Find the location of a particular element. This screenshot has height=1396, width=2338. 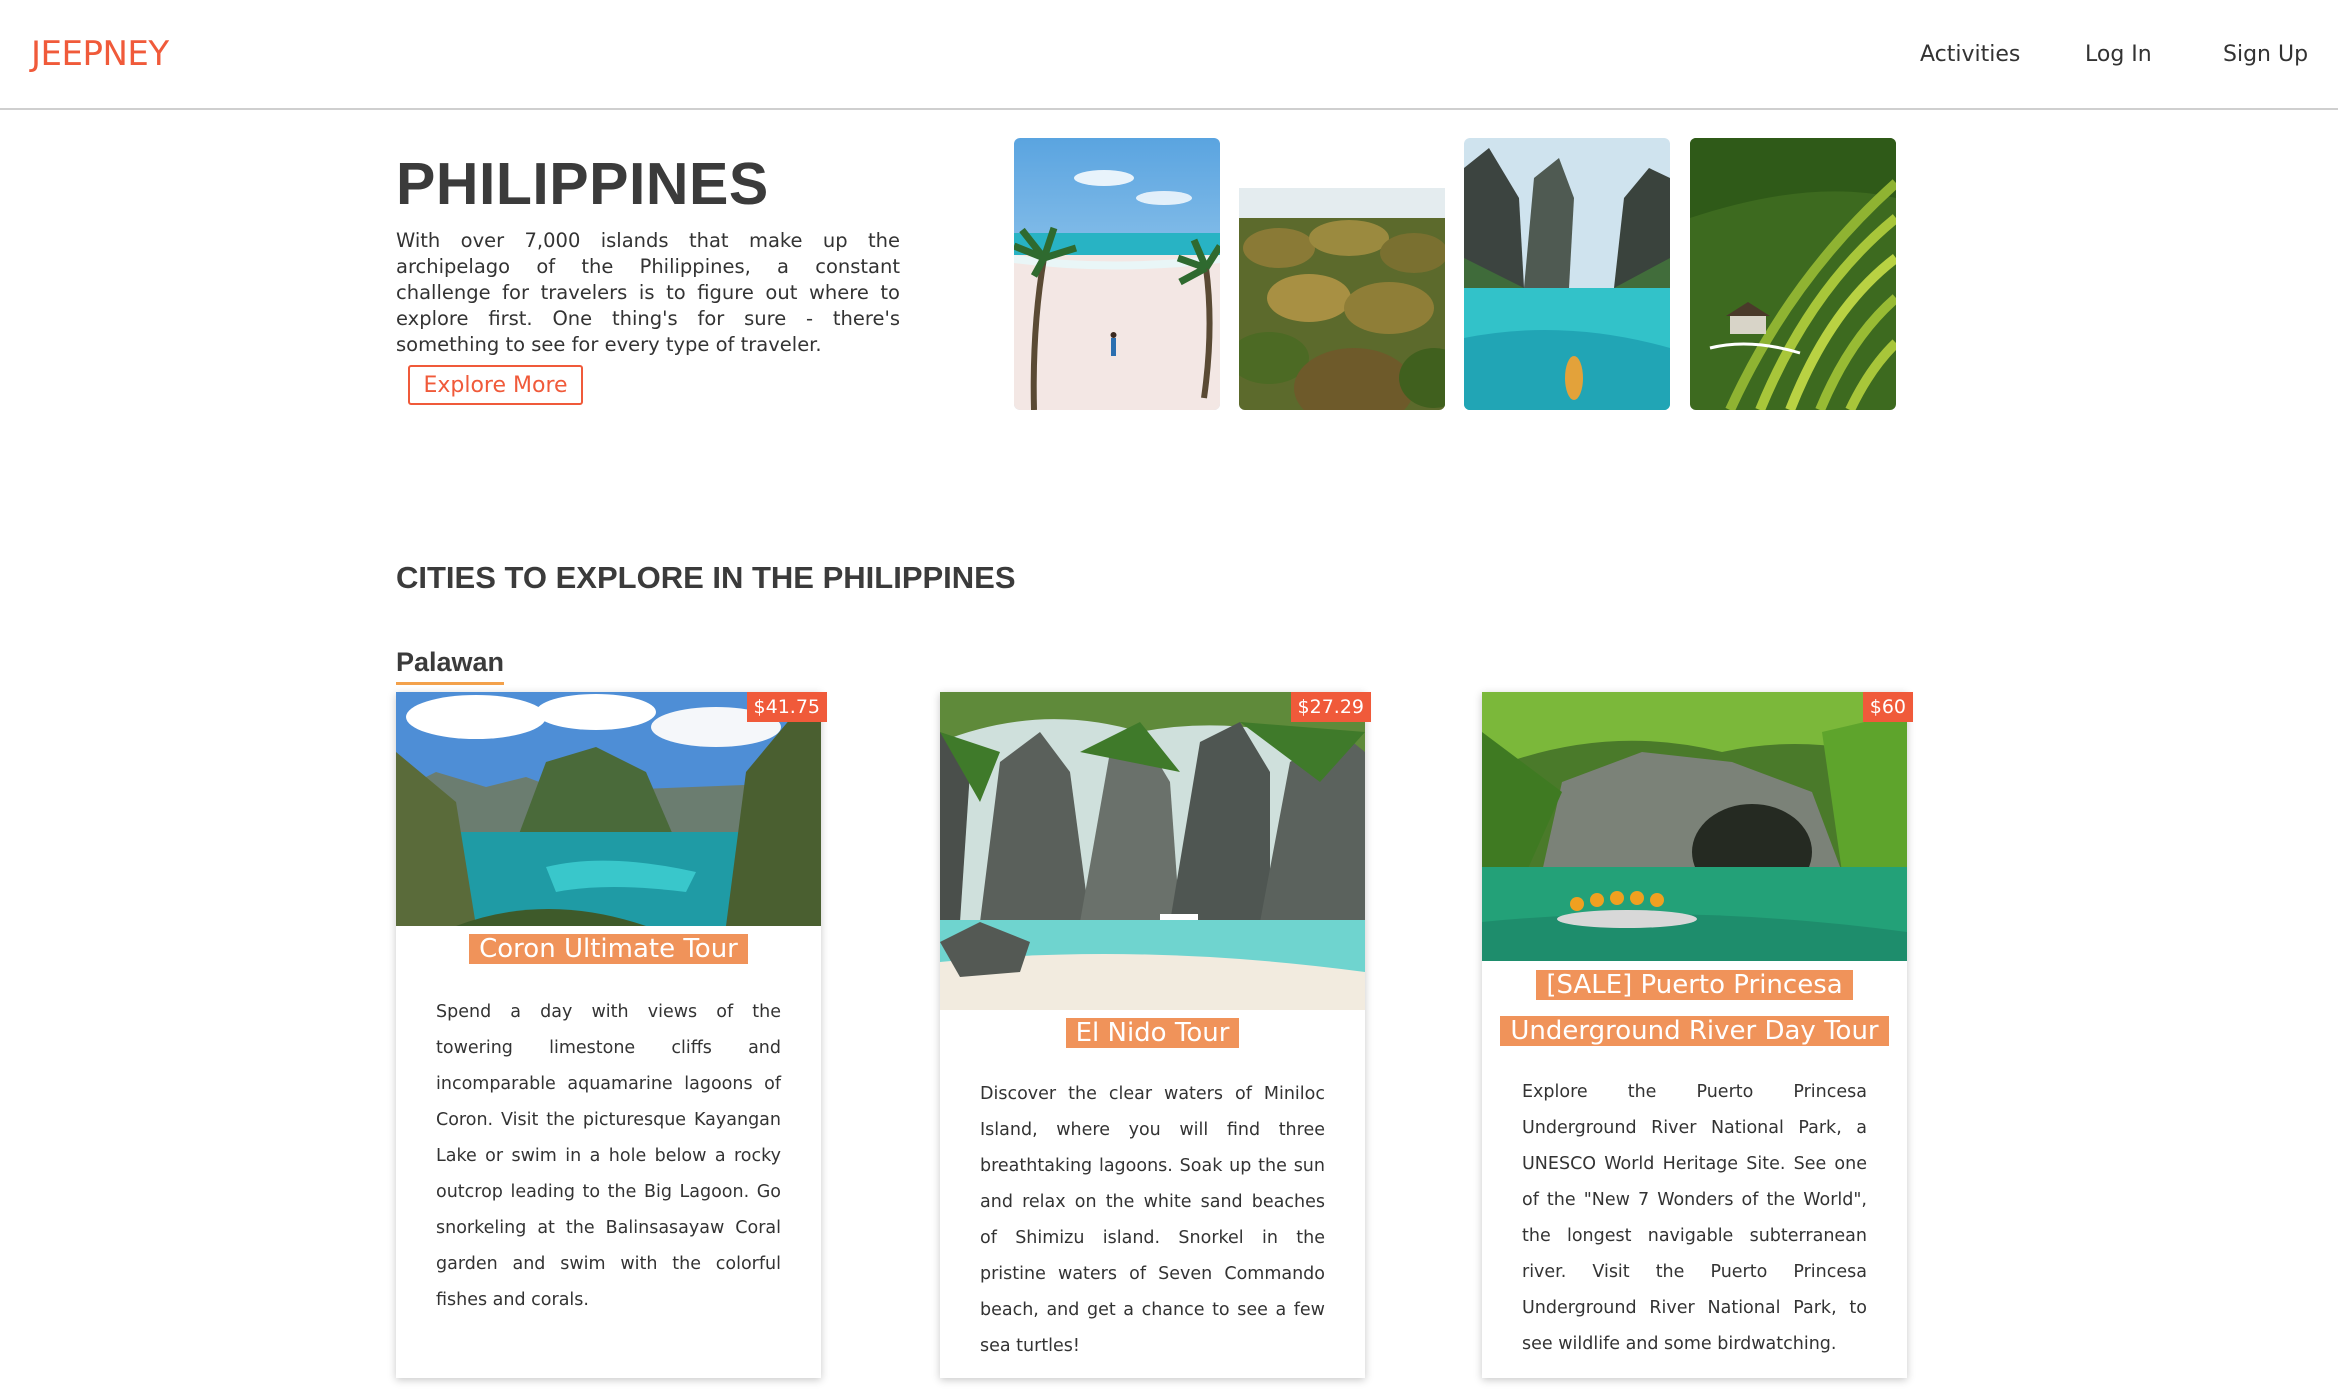

nav-link-login: Log In is located at coordinates (2118, 54).